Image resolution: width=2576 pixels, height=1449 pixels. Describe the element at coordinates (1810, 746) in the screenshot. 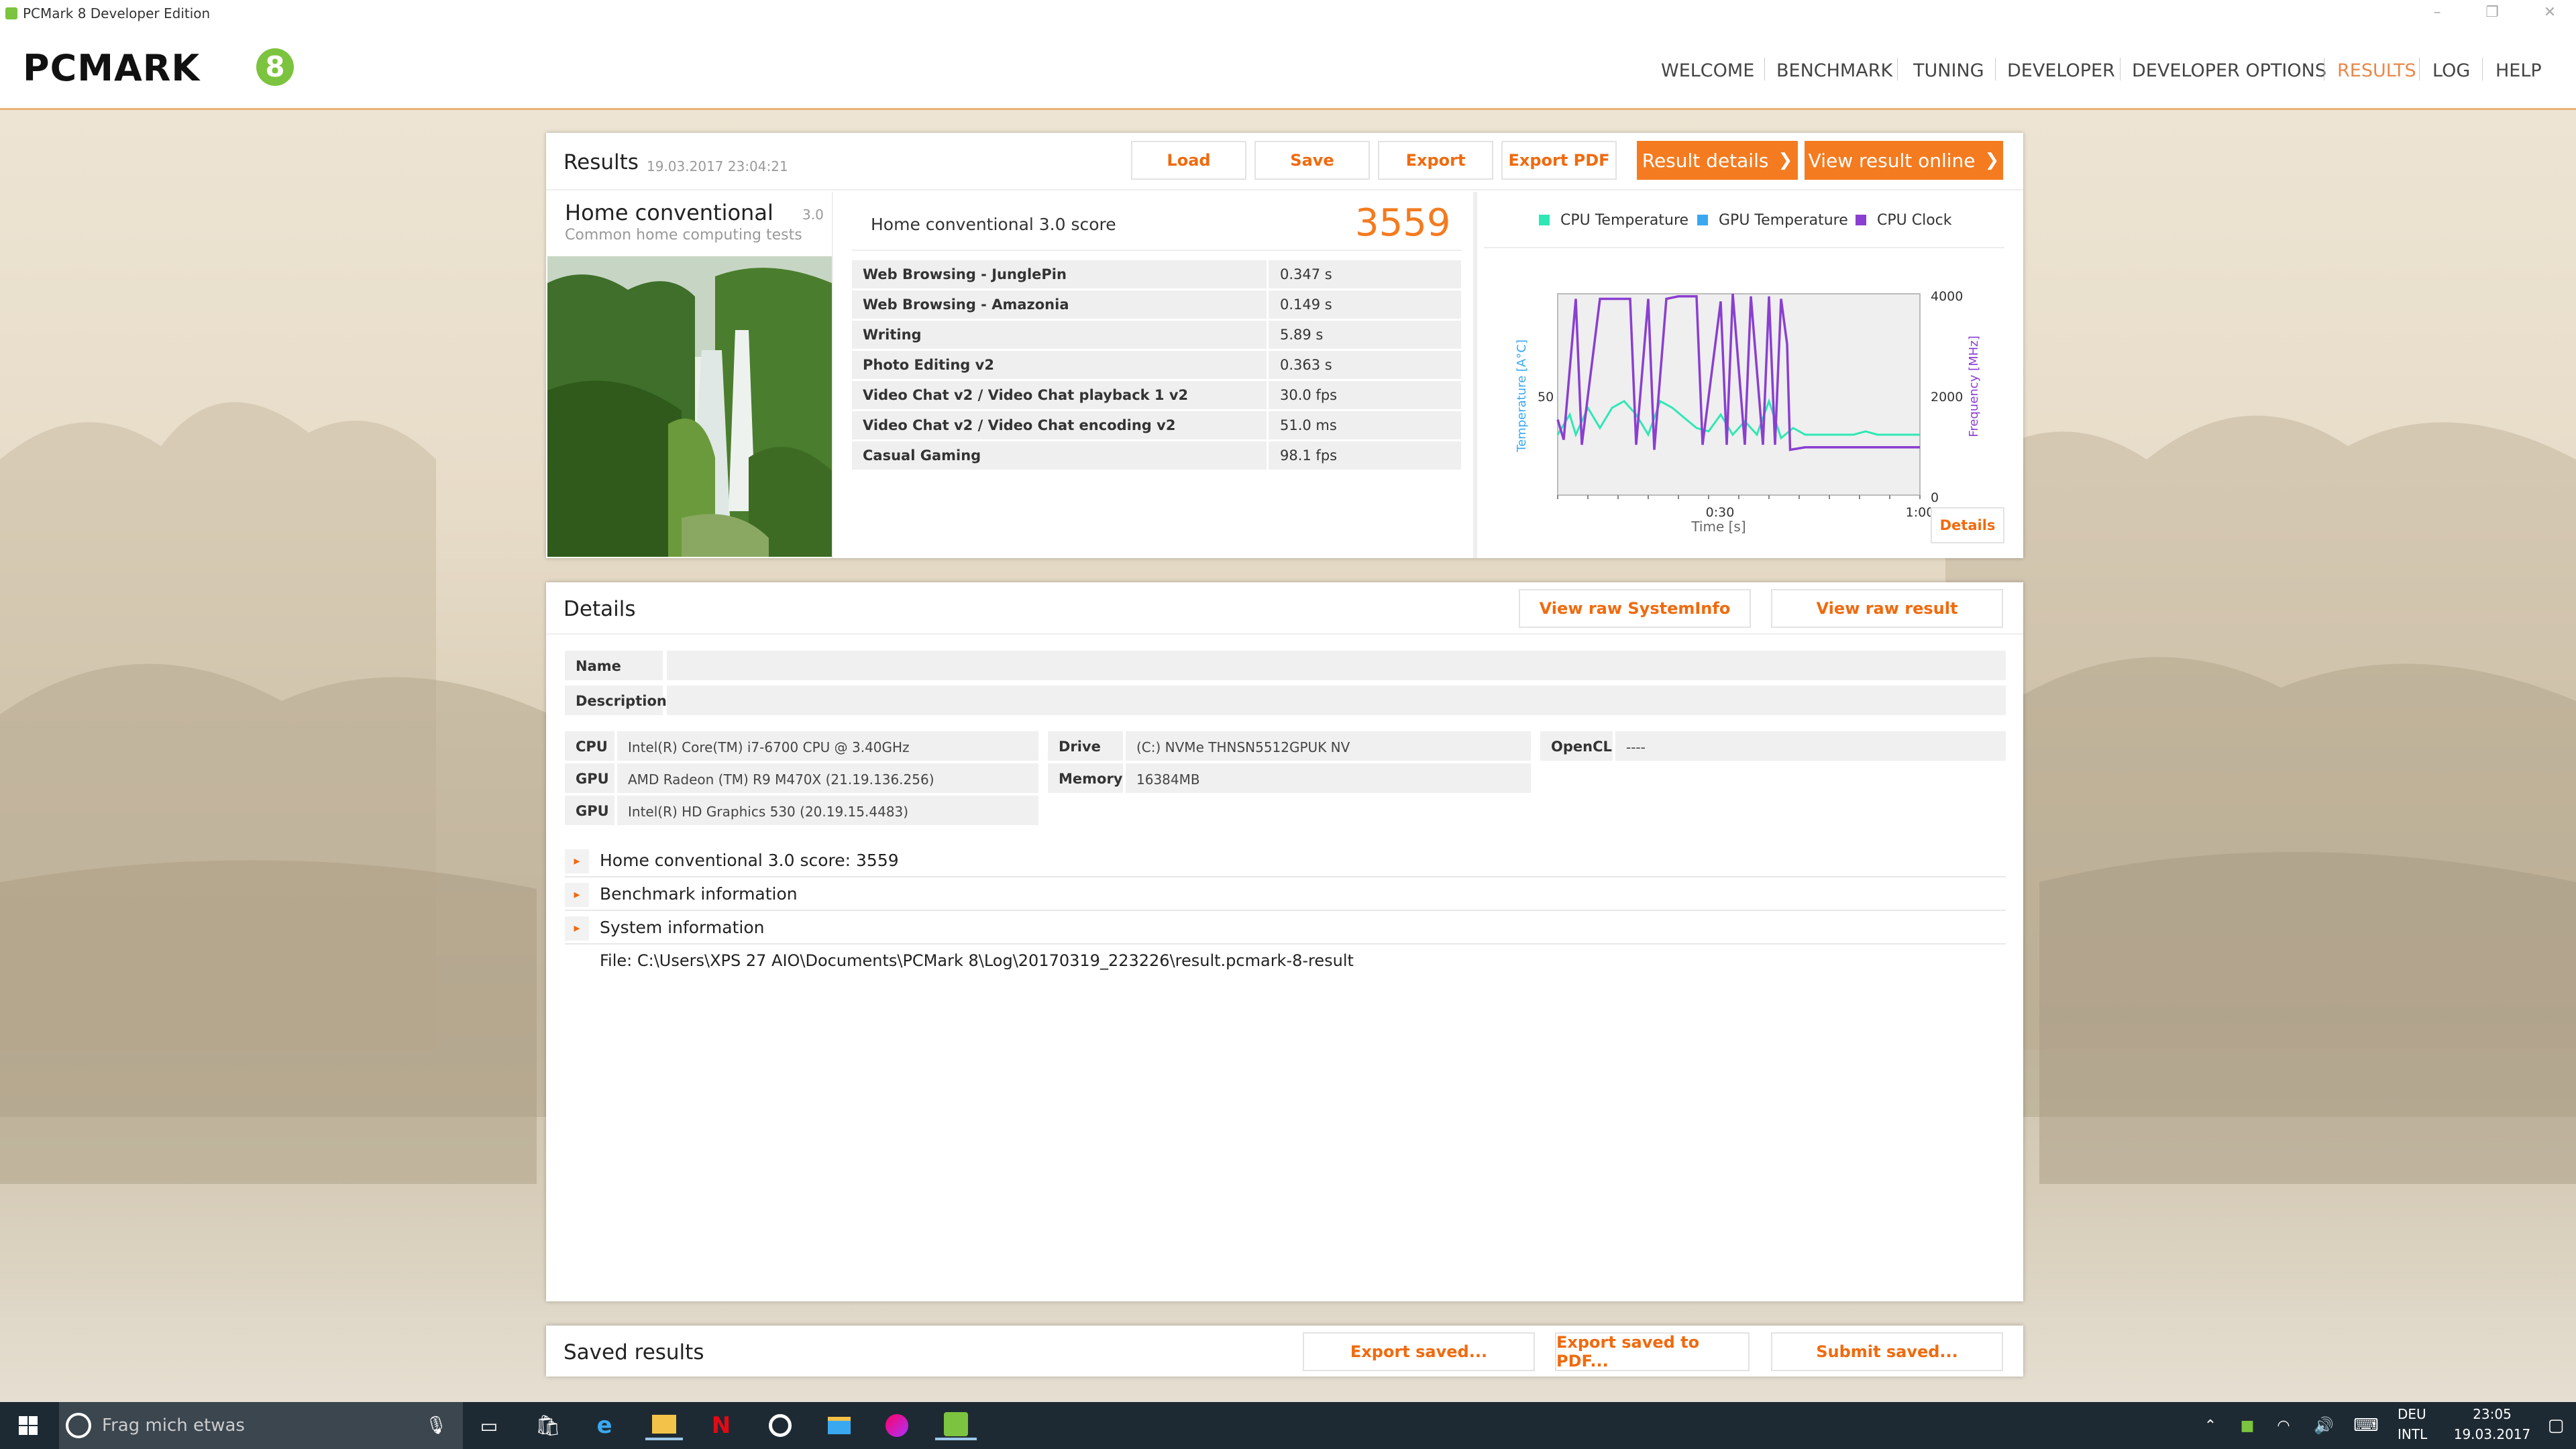

I see `opencl-value: ----` at that location.